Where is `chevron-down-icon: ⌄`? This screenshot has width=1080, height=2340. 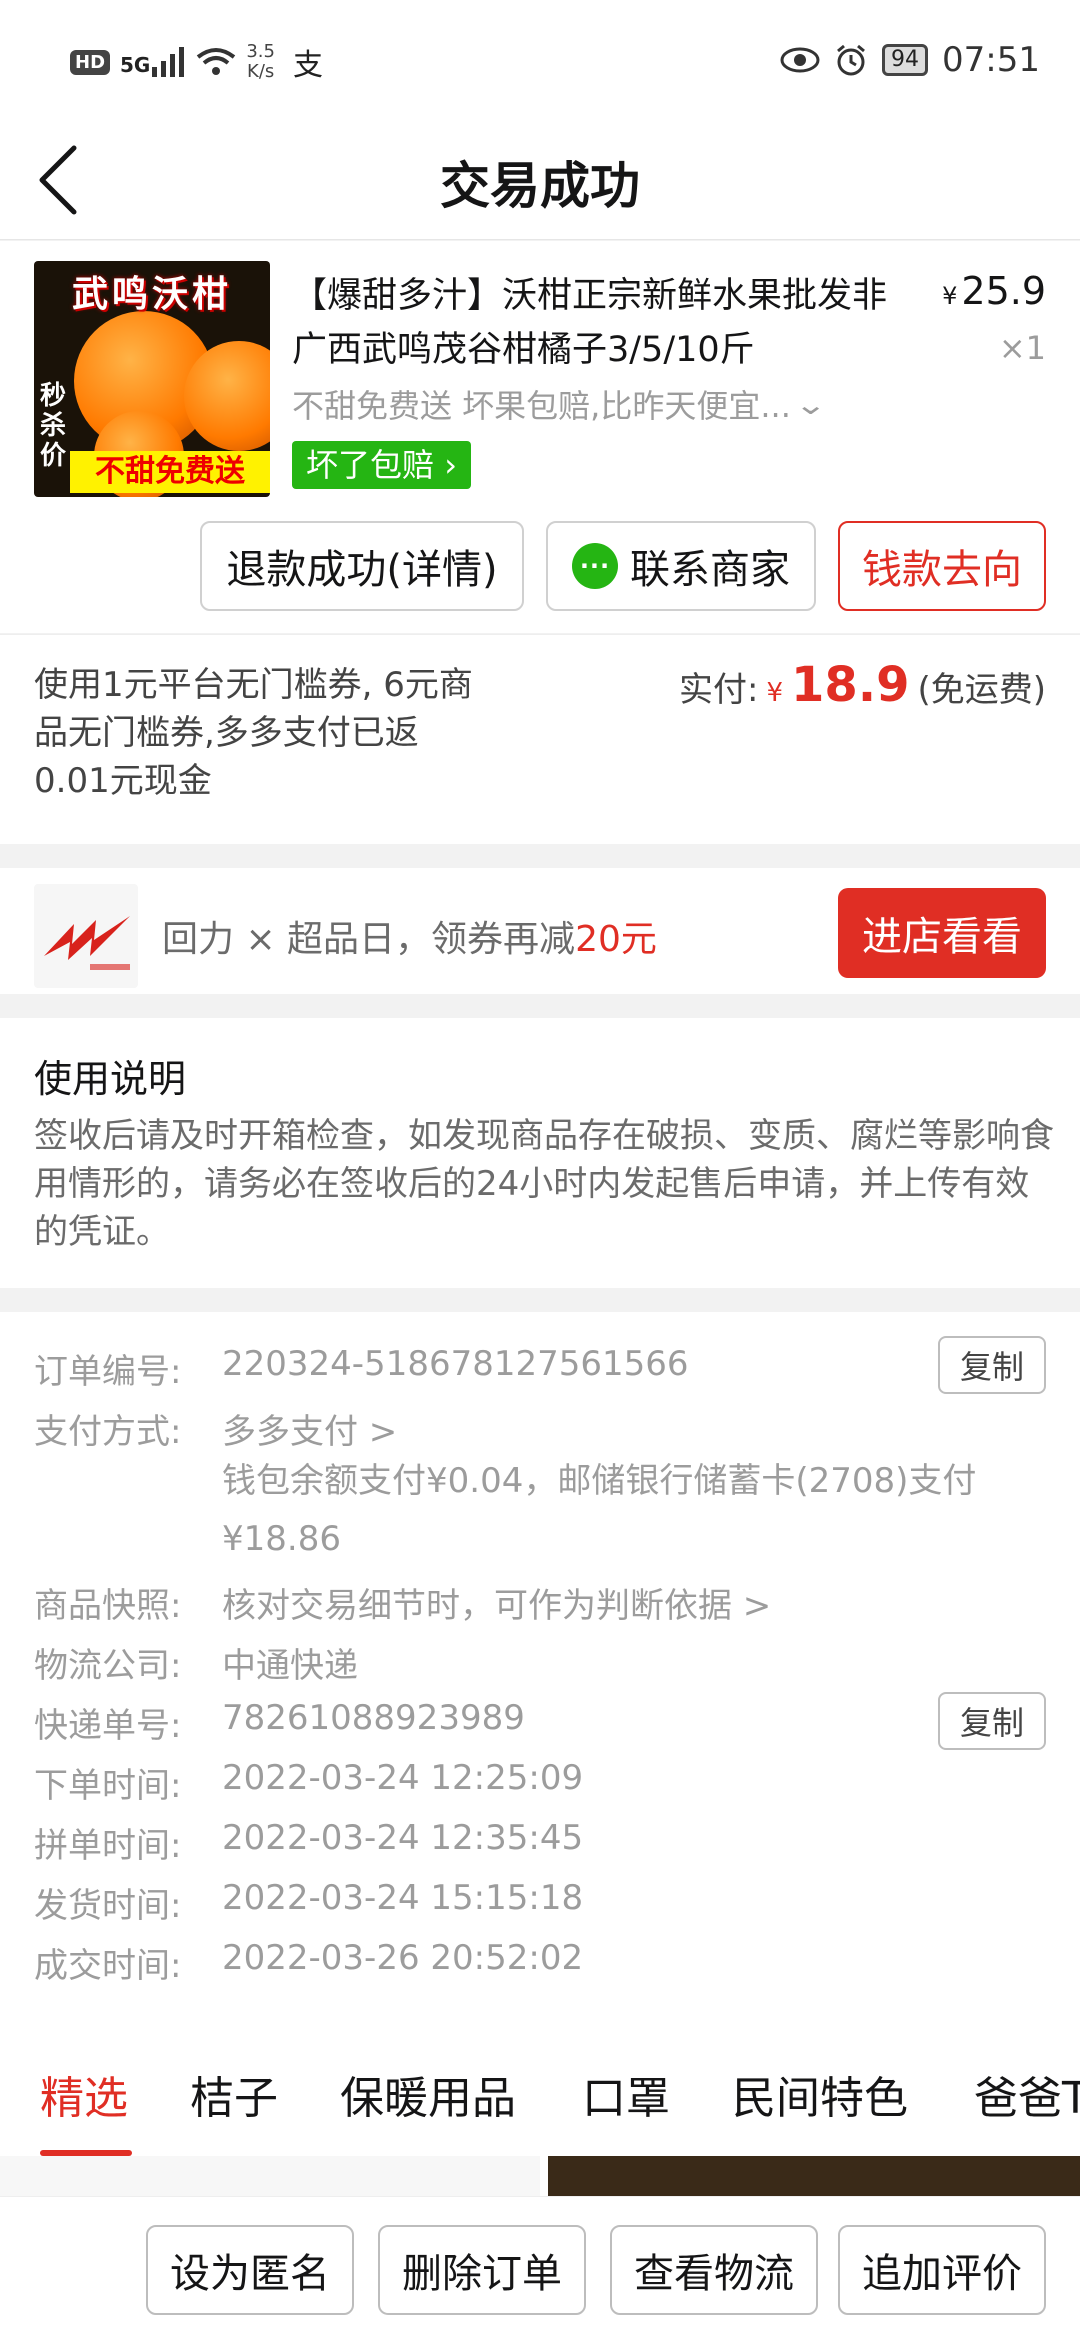 chevron-down-icon: ⌄ is located at coordinates (811, 404).